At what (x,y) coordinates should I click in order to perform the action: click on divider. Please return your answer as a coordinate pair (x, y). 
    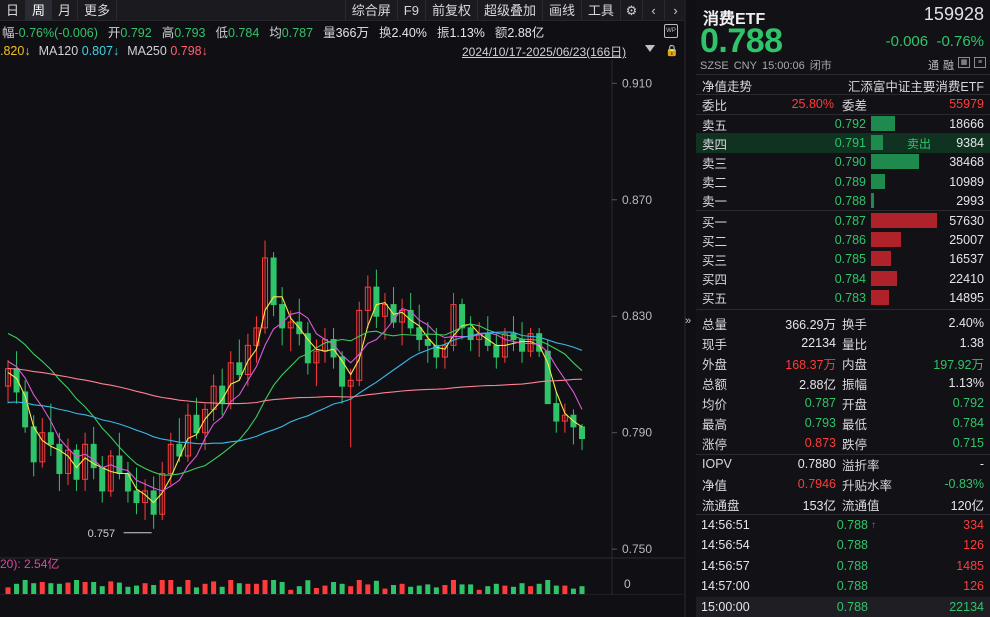
    Looking at the image, I should click on (843, 309).